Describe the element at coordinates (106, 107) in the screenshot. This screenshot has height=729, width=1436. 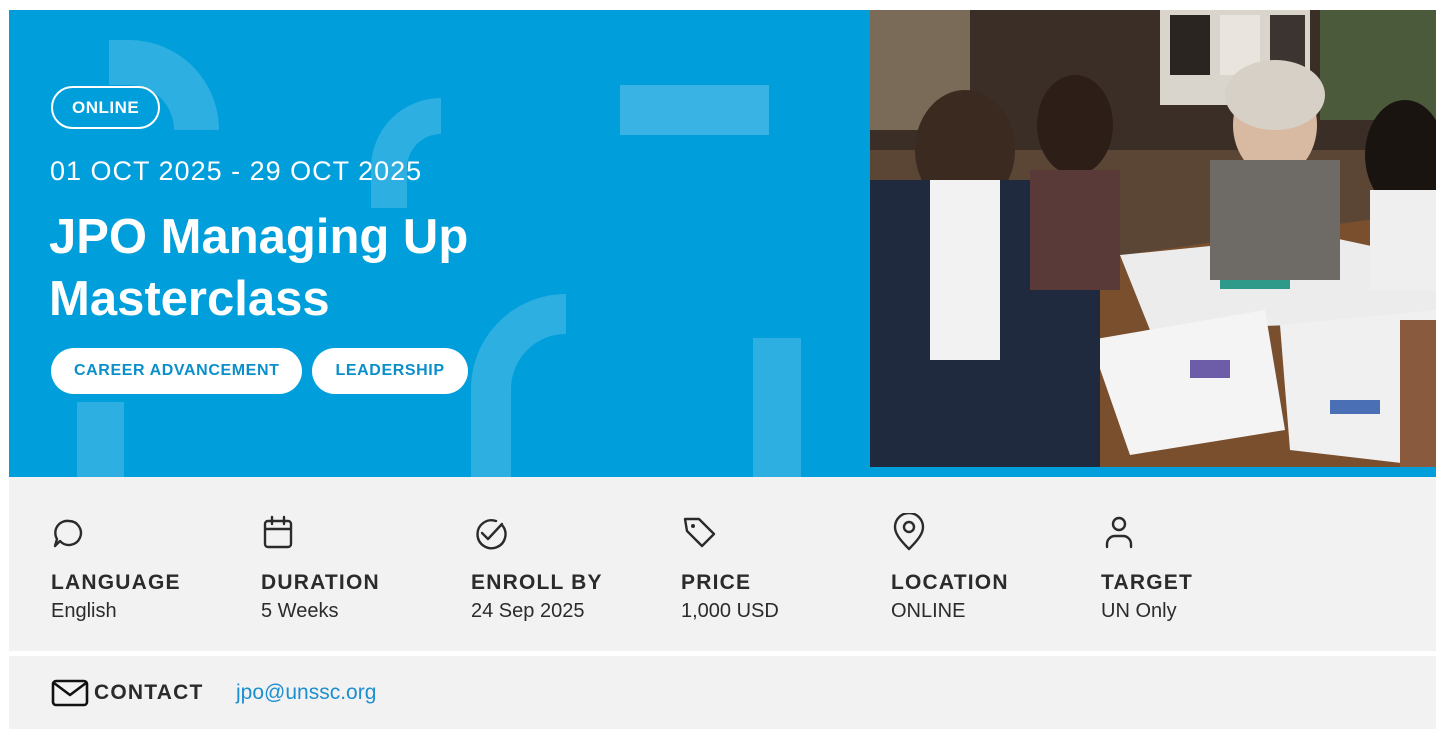
I see `delivery-mode-badge: ONLINE` at that location.